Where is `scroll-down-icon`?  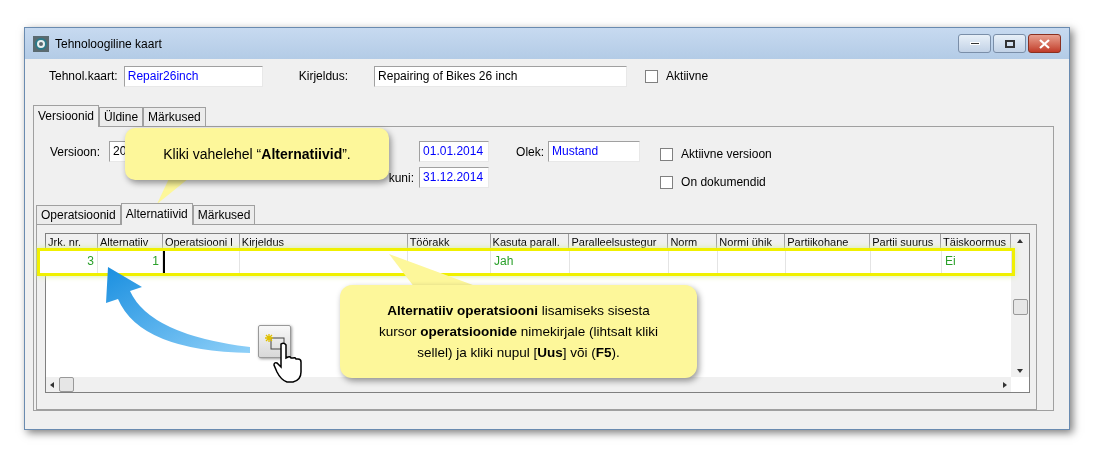 scroll-down-icon is located at coordinates (1020, 371).